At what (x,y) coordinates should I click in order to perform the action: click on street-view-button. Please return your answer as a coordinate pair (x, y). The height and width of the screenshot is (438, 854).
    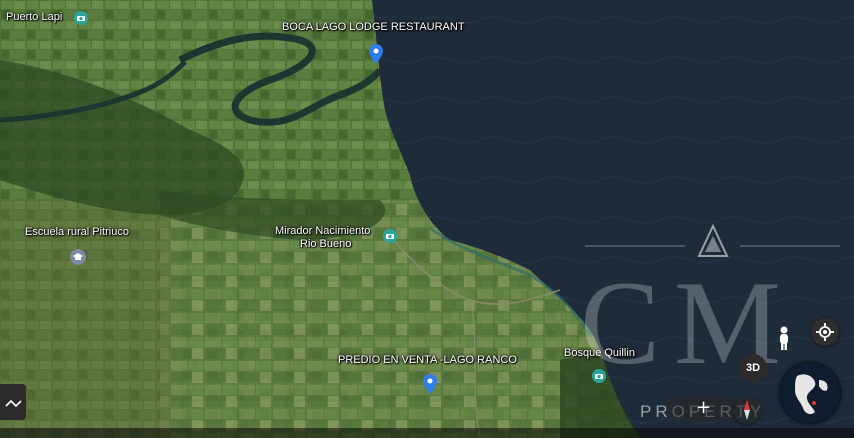
    Looking at the image, I should click on (784, 338).